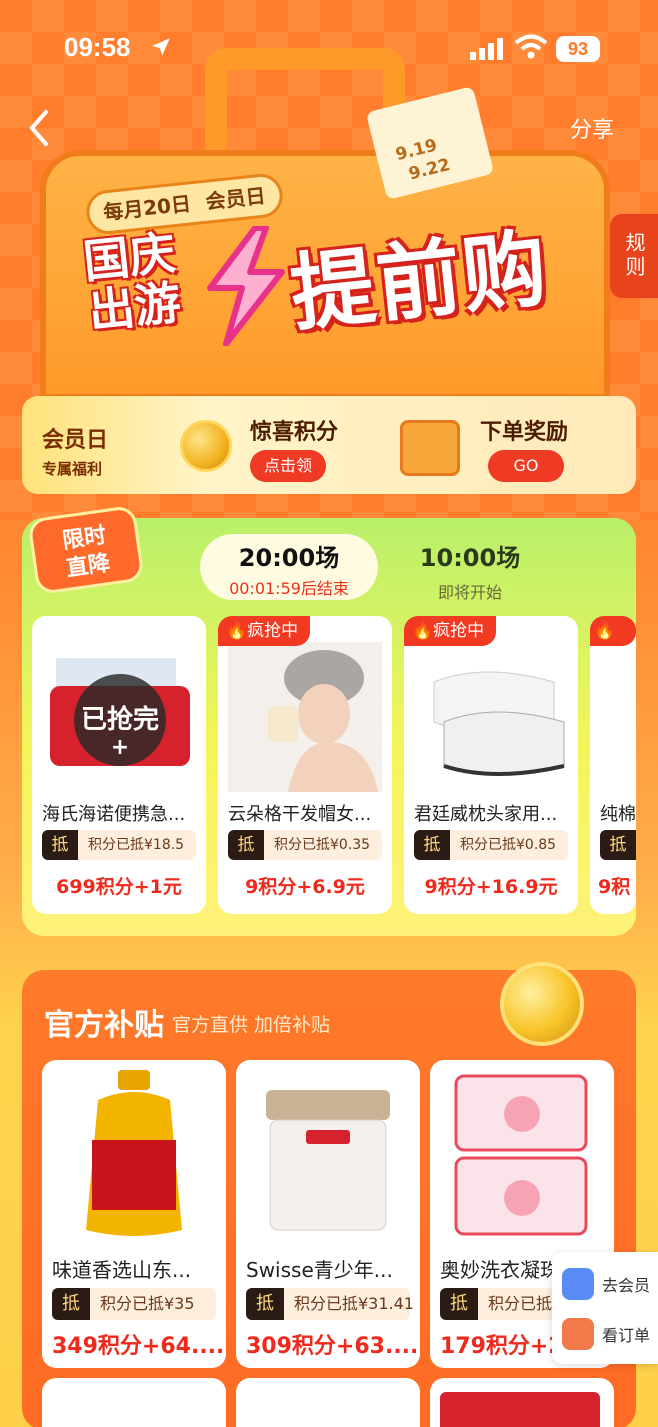  I want to click on session-active-time: 20:00场, so click(289, 558).